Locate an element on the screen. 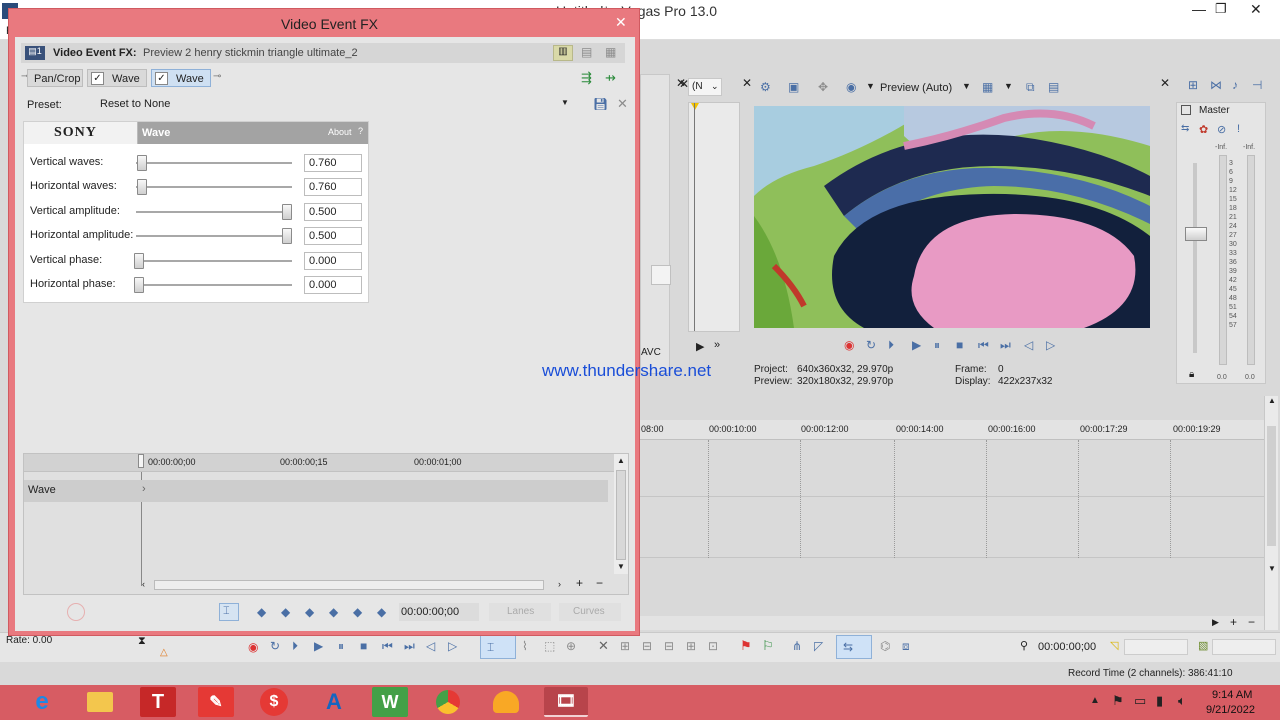  trimmer-more-icon: » is located at coordinates (717, 345).